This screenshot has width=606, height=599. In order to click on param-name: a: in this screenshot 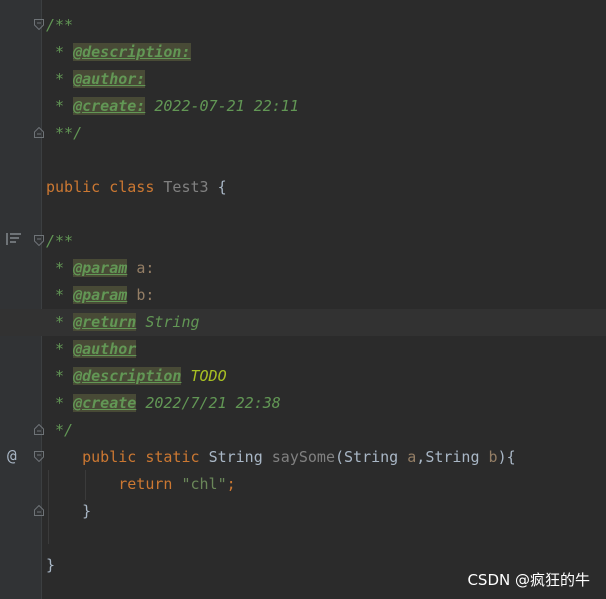, I will do `click(145, 268)`.